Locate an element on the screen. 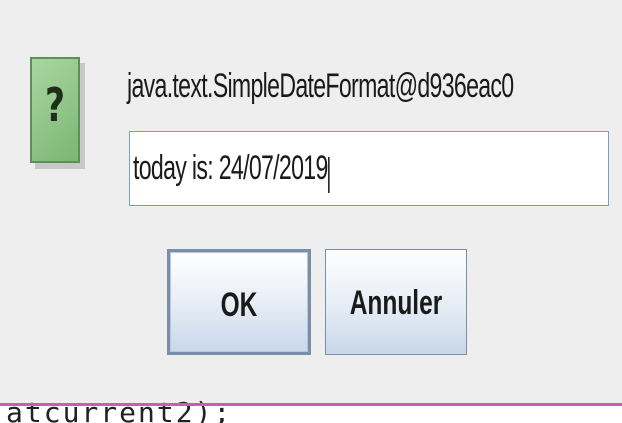 This screenshot has height=423, width=622. input-value: today is: 24/07/2019 is located at coordinates (230, 168).